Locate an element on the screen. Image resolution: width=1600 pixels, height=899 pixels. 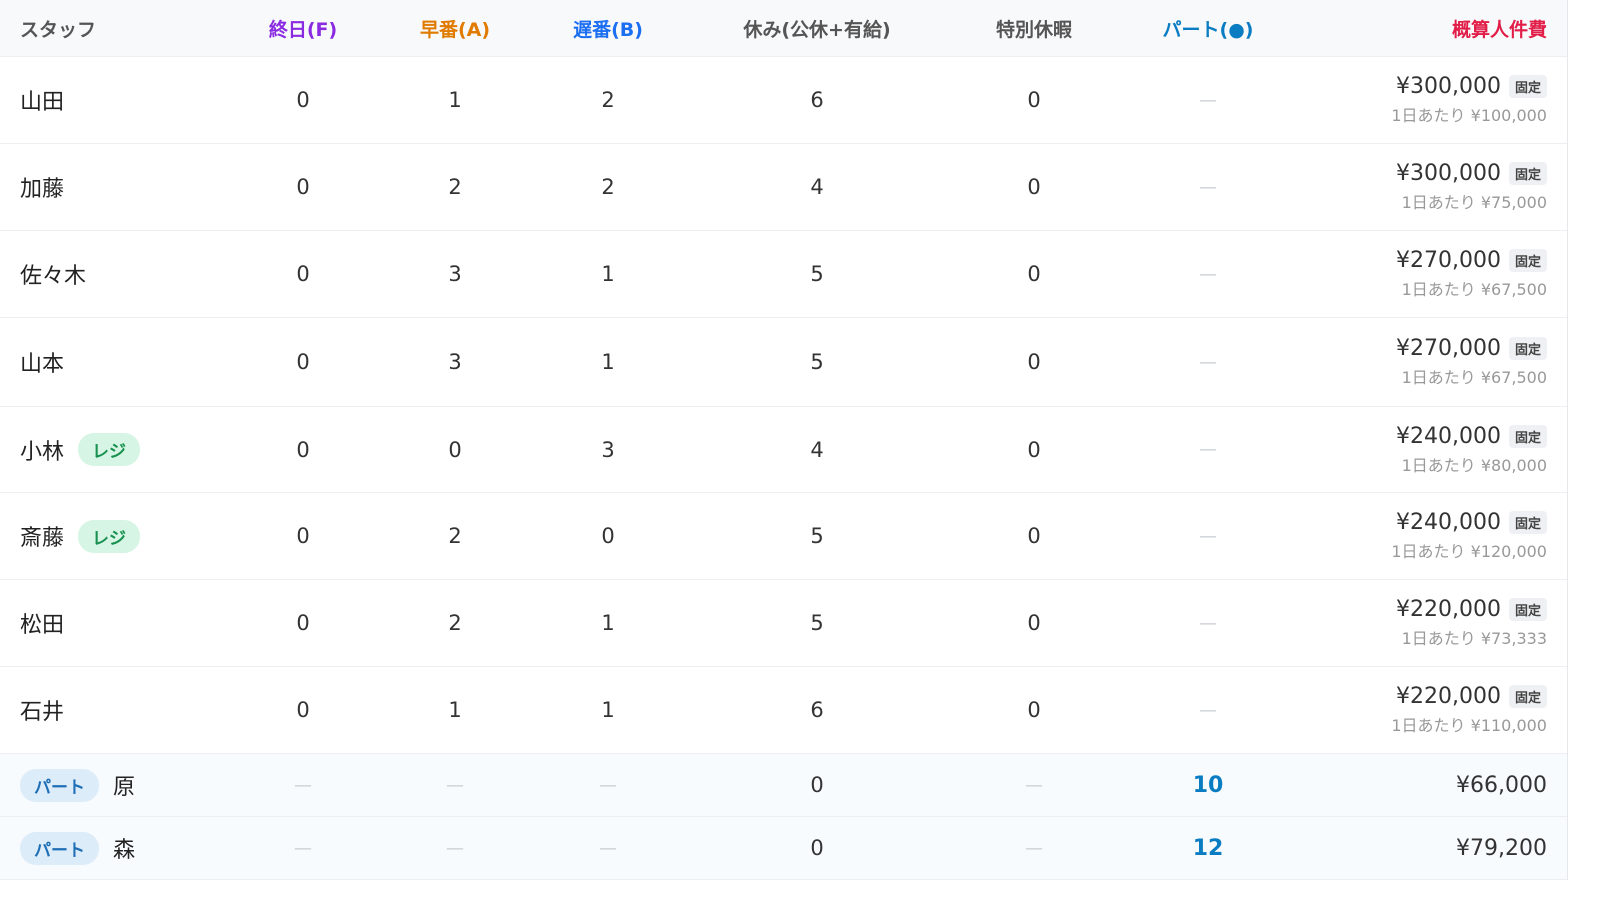
staff-name: 佐々木 is located at coordinates (53, 276).